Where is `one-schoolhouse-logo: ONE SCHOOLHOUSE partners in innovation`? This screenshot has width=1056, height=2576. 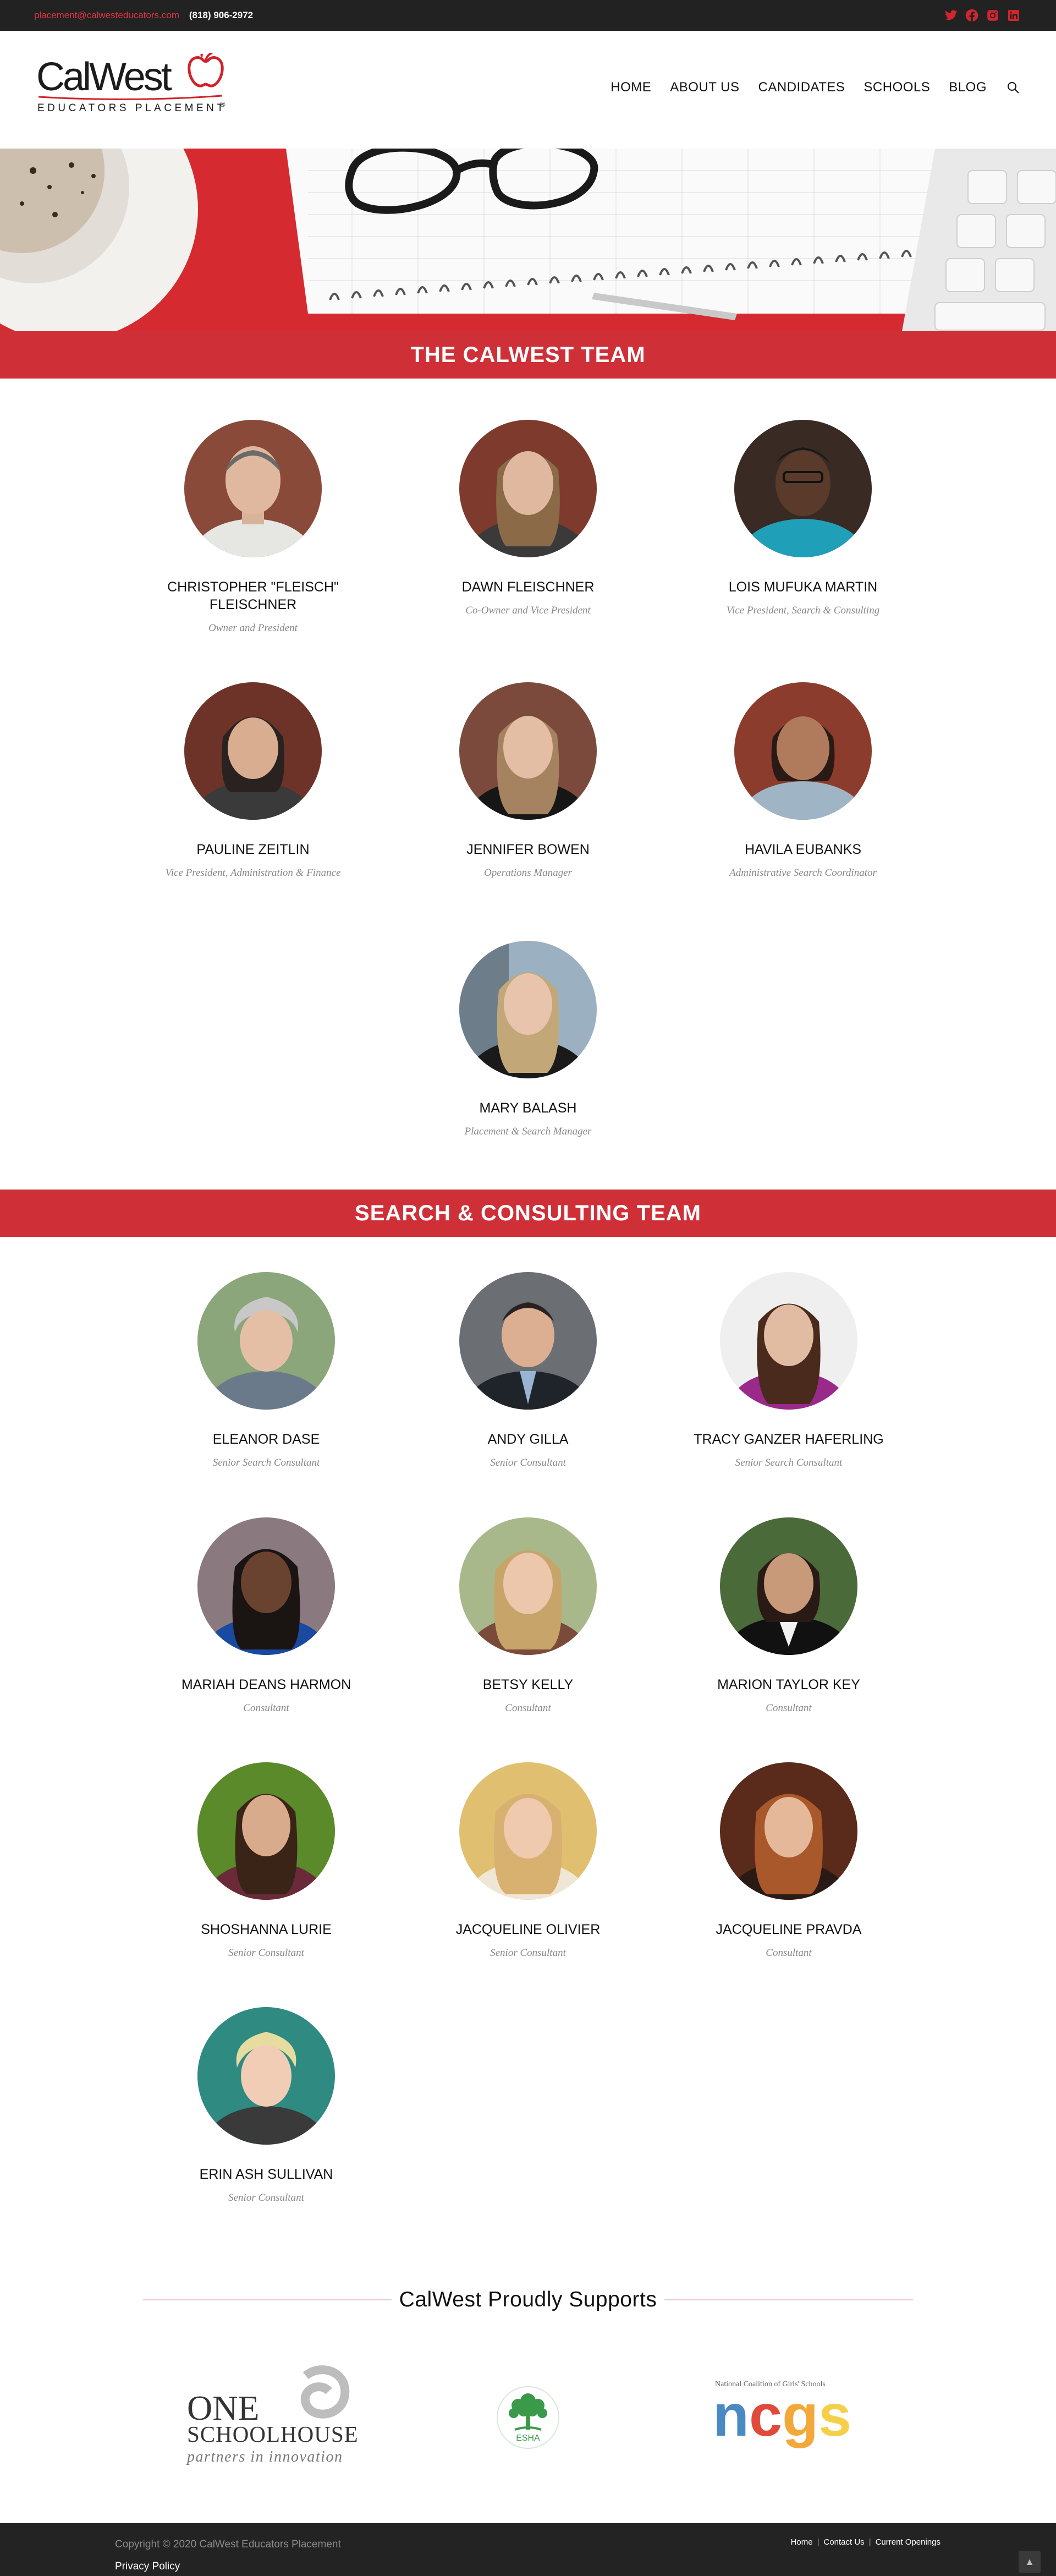 one-schoolhouse-logo: ONE SCHOOLHOUSE partners in innovation is located at coordinates (273, 2417).